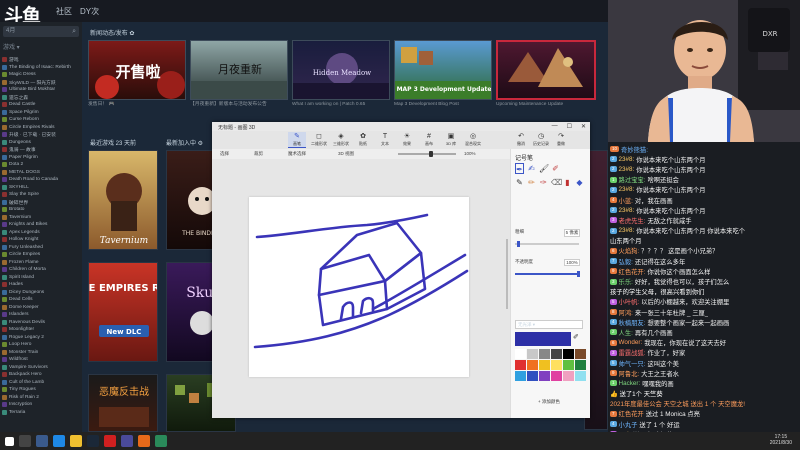 This screenshot has width=800, height=450. What do you see at coordinates (144, 441) in the screenshot?
I see `obs-icon` at bounding box center [144, 441].